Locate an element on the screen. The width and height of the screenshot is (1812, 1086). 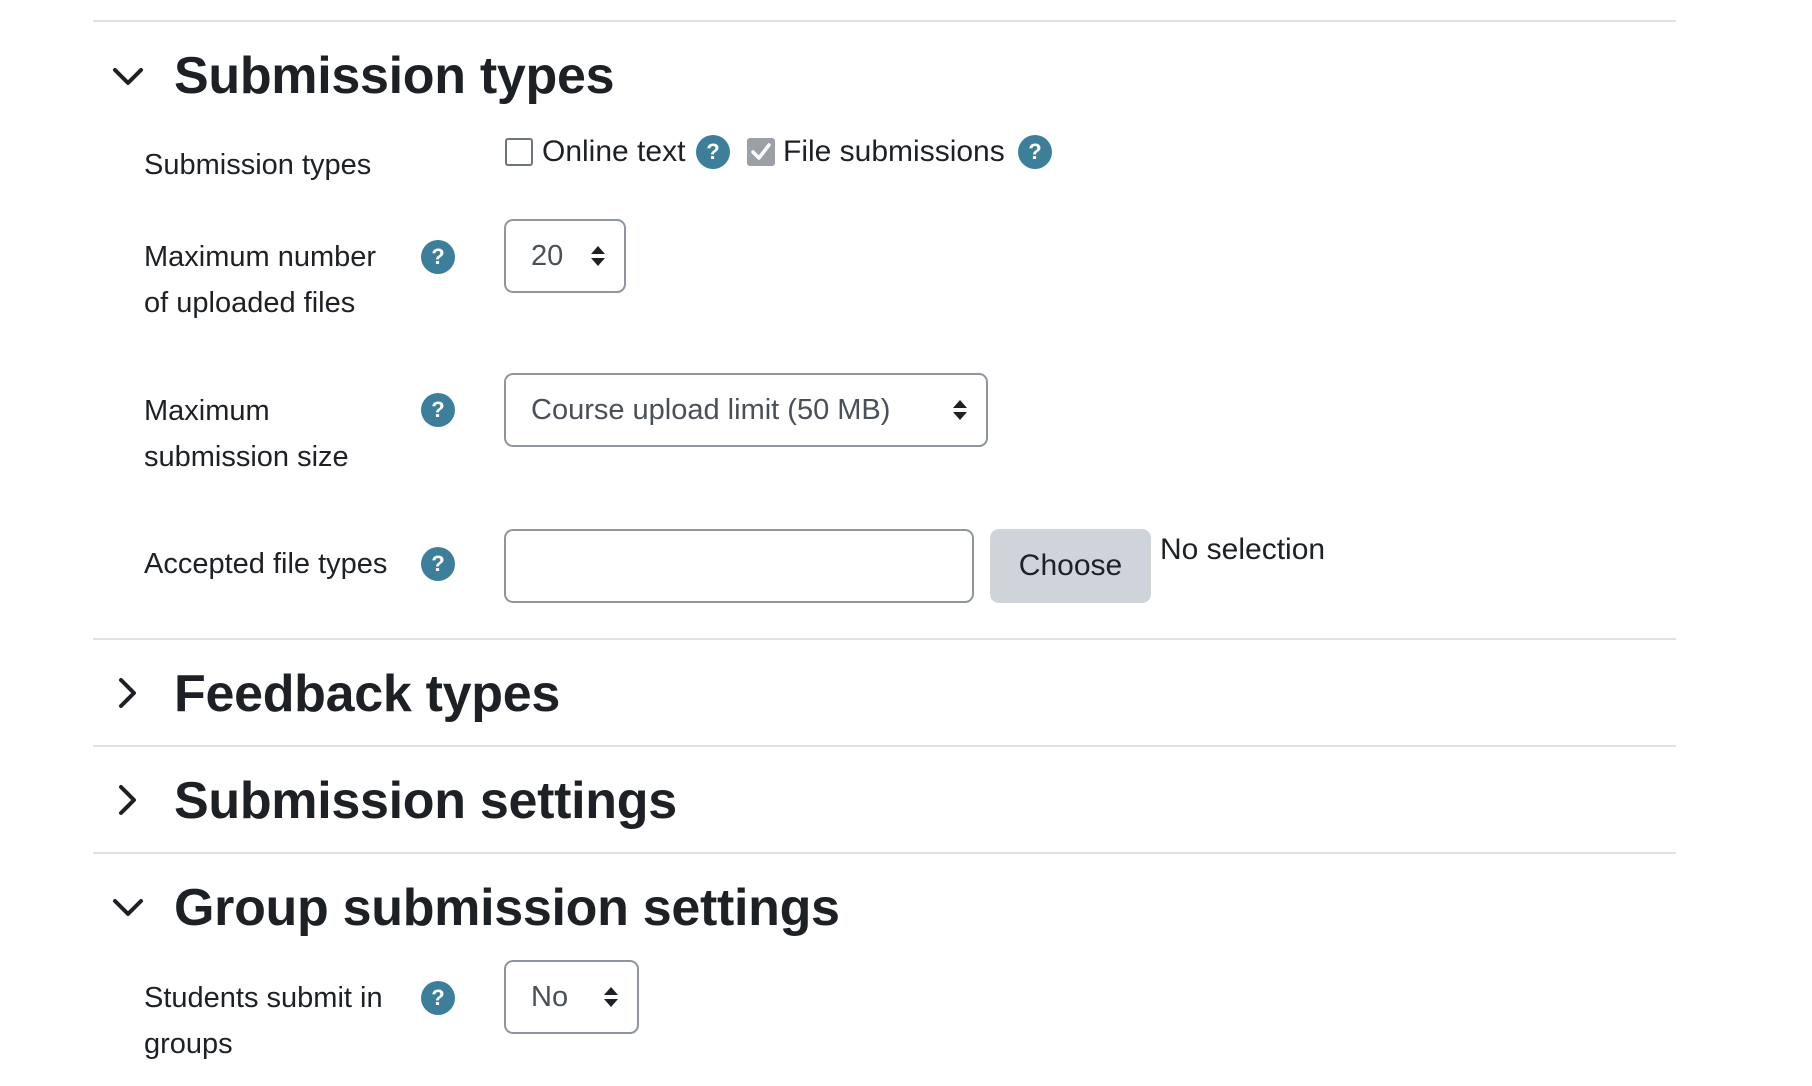
divider-feedback is located at coordinates (884, 639).